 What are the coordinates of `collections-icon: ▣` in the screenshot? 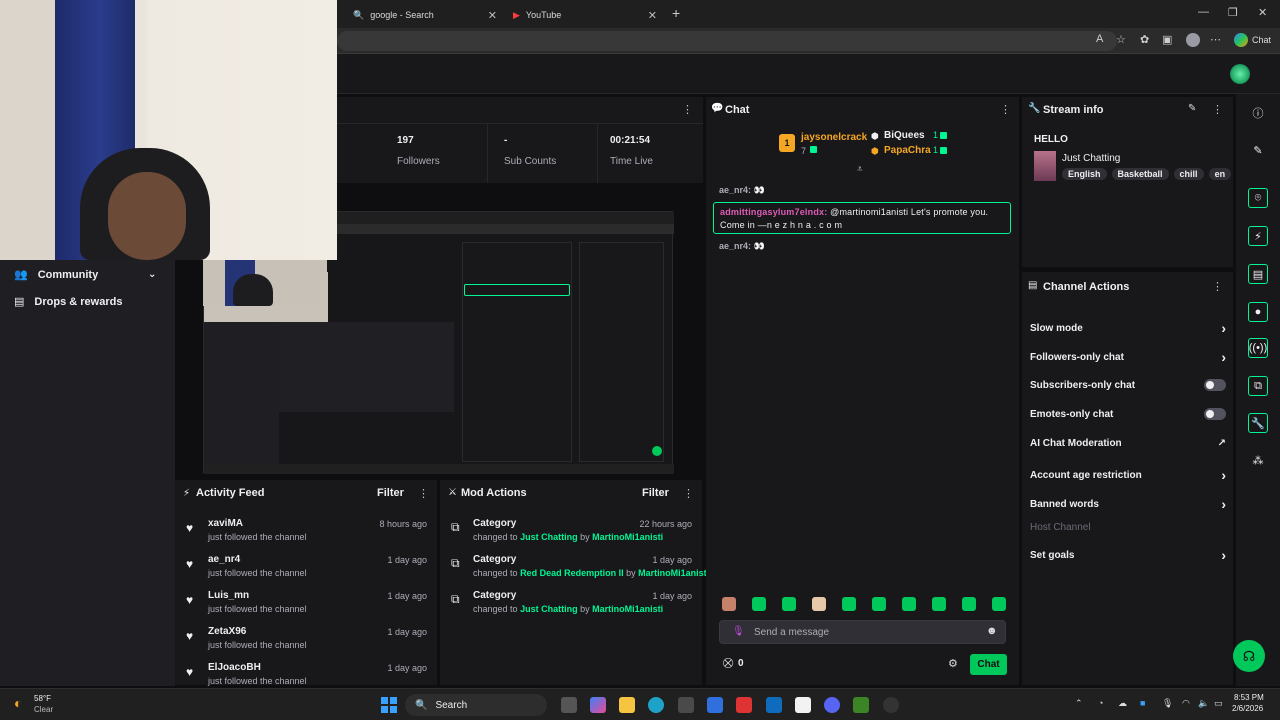 It's located at (1167, 39).